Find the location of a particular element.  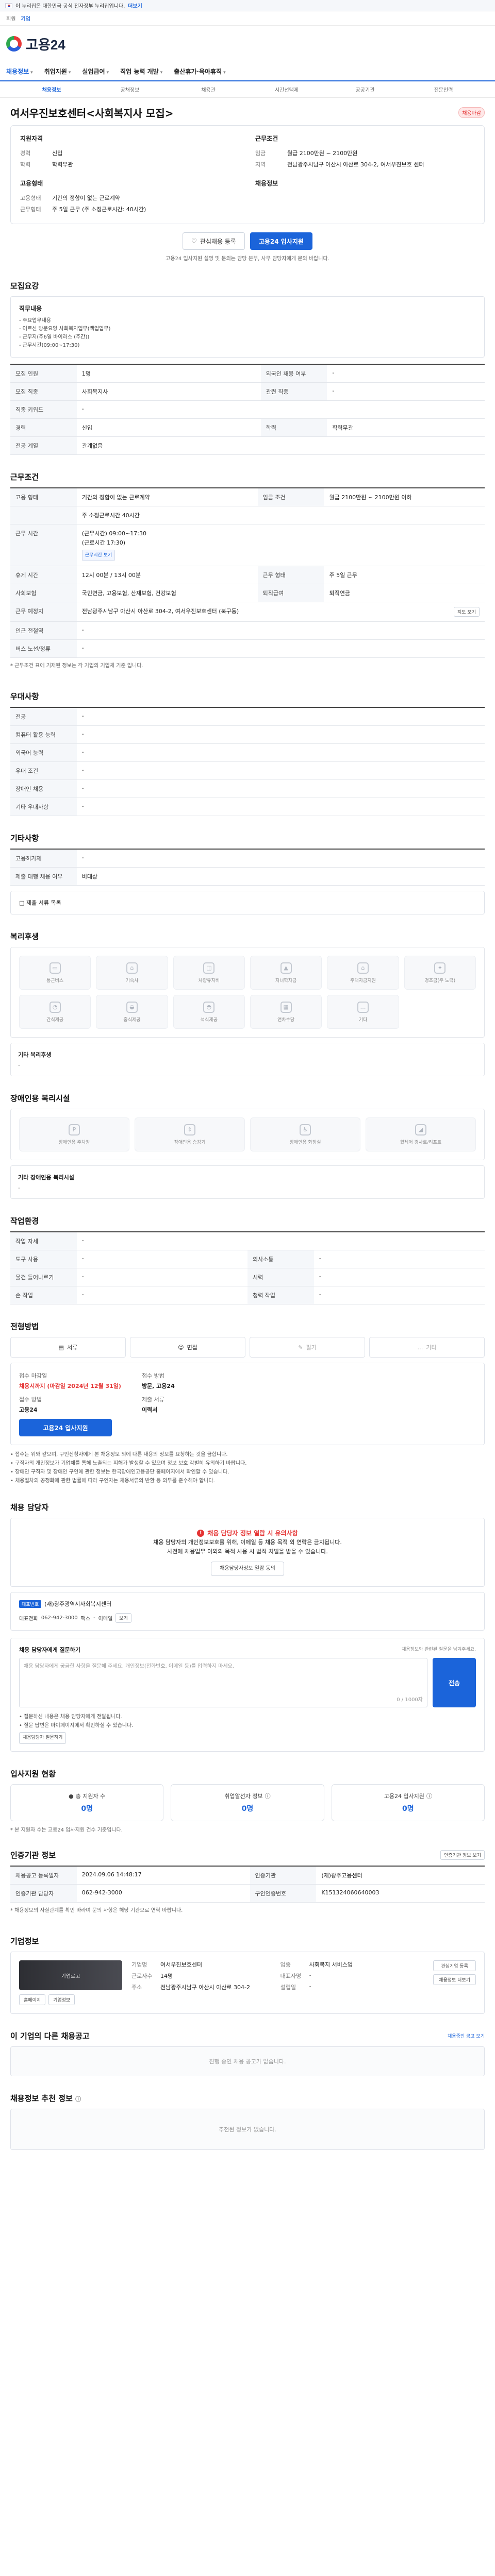

duty-title: 직무내용 is located at coordinates (31, 308).